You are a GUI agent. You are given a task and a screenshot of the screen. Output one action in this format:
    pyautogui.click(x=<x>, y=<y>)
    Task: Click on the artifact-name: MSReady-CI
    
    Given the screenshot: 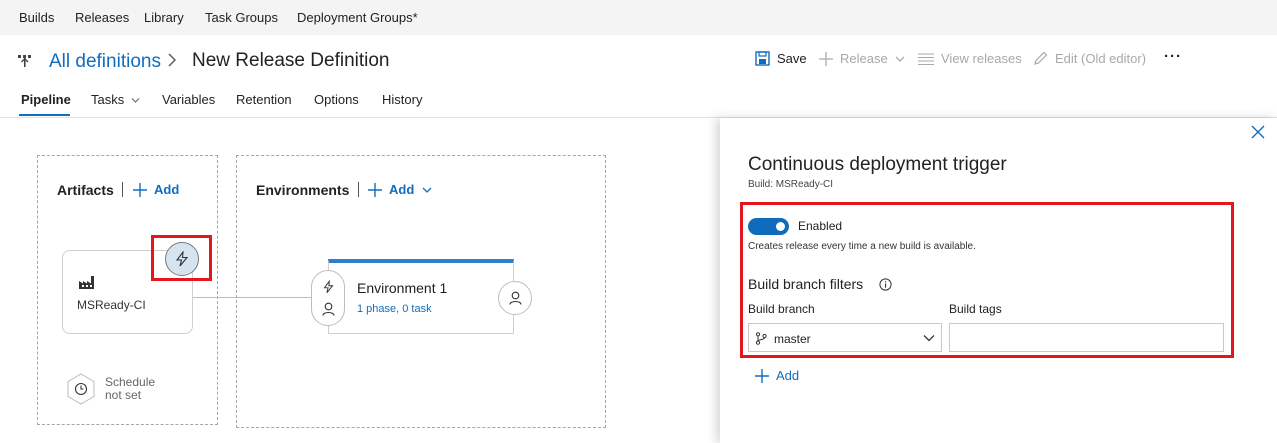 What is the action you would take?
    pyautogui.click(x=111, y=305)
    